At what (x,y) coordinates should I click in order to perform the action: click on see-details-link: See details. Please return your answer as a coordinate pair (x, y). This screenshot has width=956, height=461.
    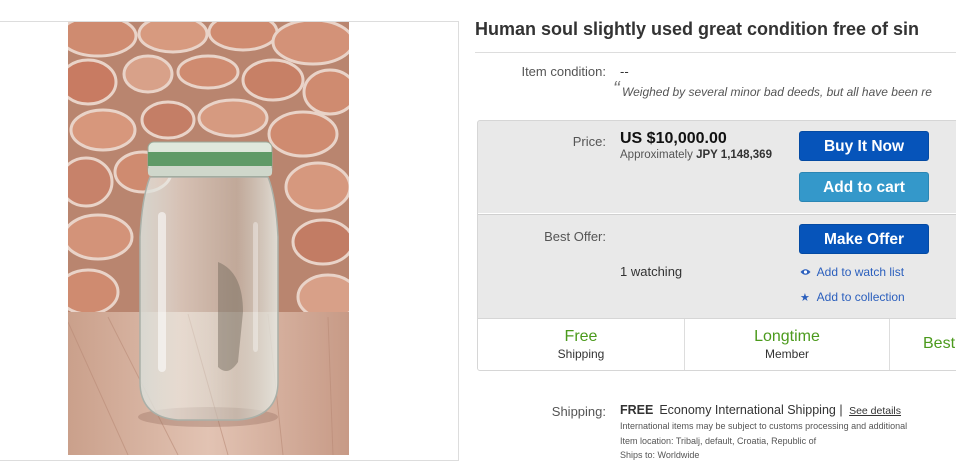
    Looking at the image, I should click on (875, 411).